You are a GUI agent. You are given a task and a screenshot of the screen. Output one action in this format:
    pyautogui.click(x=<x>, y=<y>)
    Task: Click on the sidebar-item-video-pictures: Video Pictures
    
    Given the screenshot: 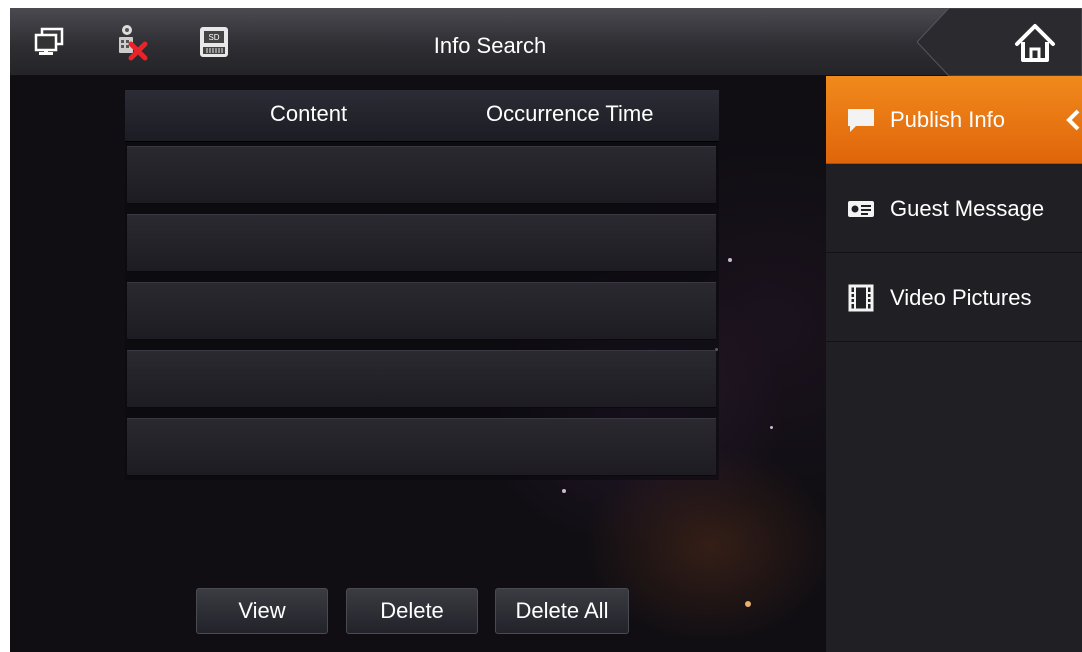 What is the action you would take?
    pyautogui.click(x=954, y=298)
    